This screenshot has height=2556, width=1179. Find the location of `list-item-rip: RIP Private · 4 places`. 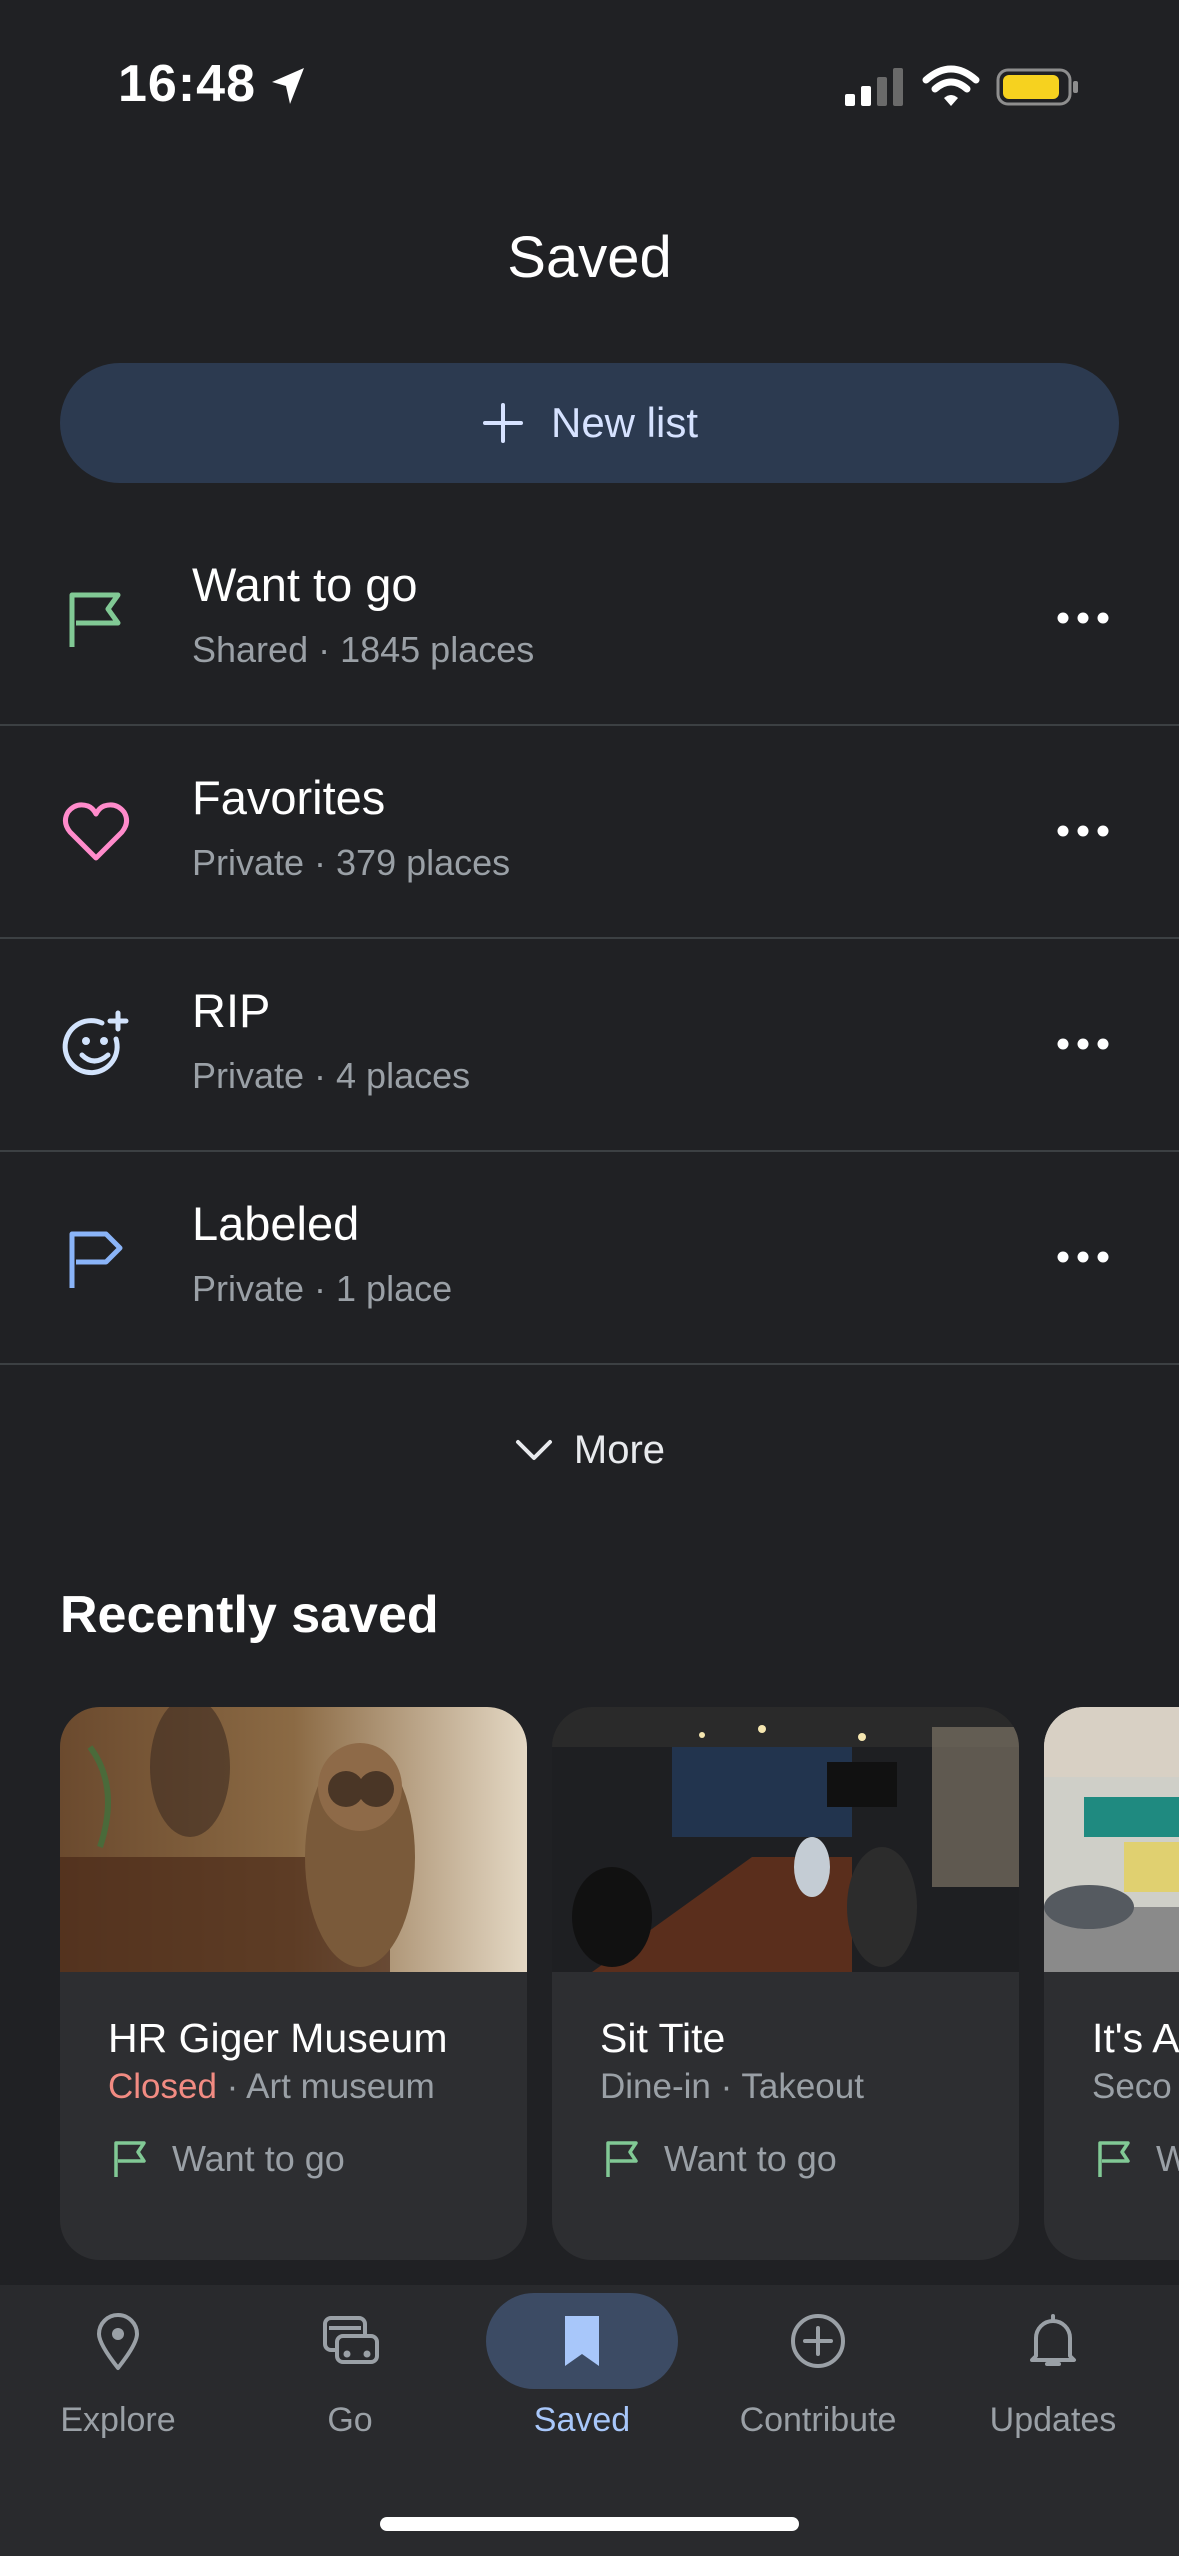

list-item-rip: RIP Private · 4 places is located at coordinates (589, 1045).